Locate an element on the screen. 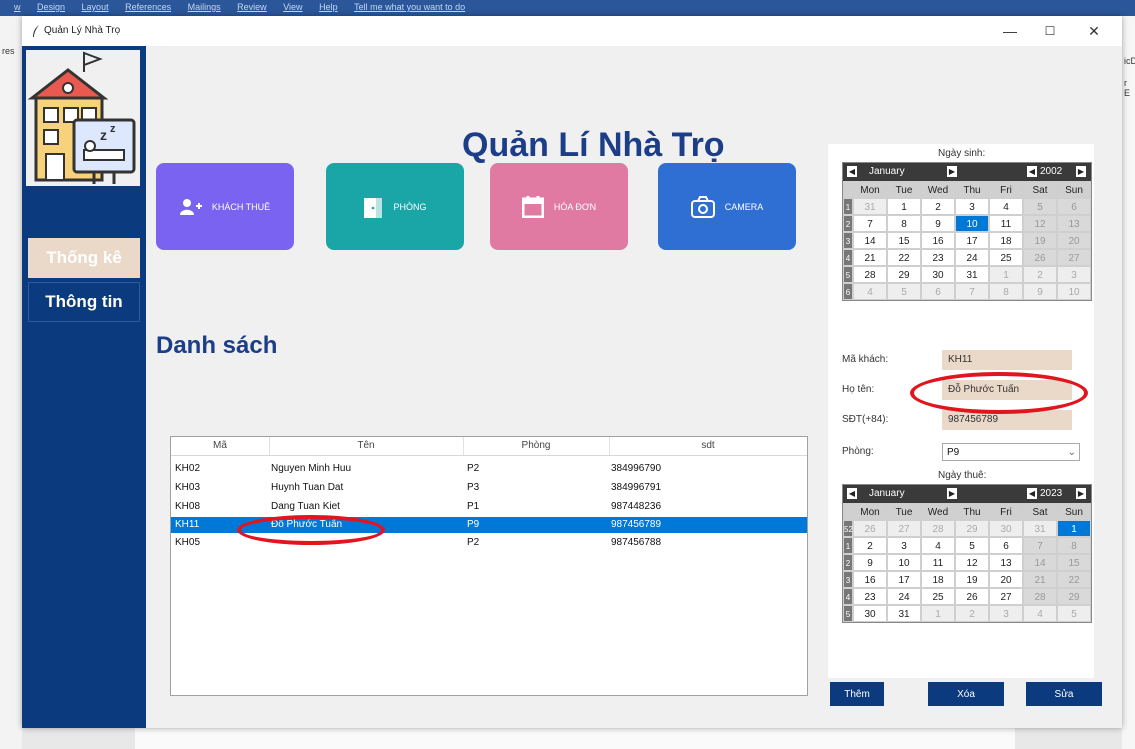 This screenshot has width=1135, height=749. stats-button: Thống kê is located at coordinates (84, 258).